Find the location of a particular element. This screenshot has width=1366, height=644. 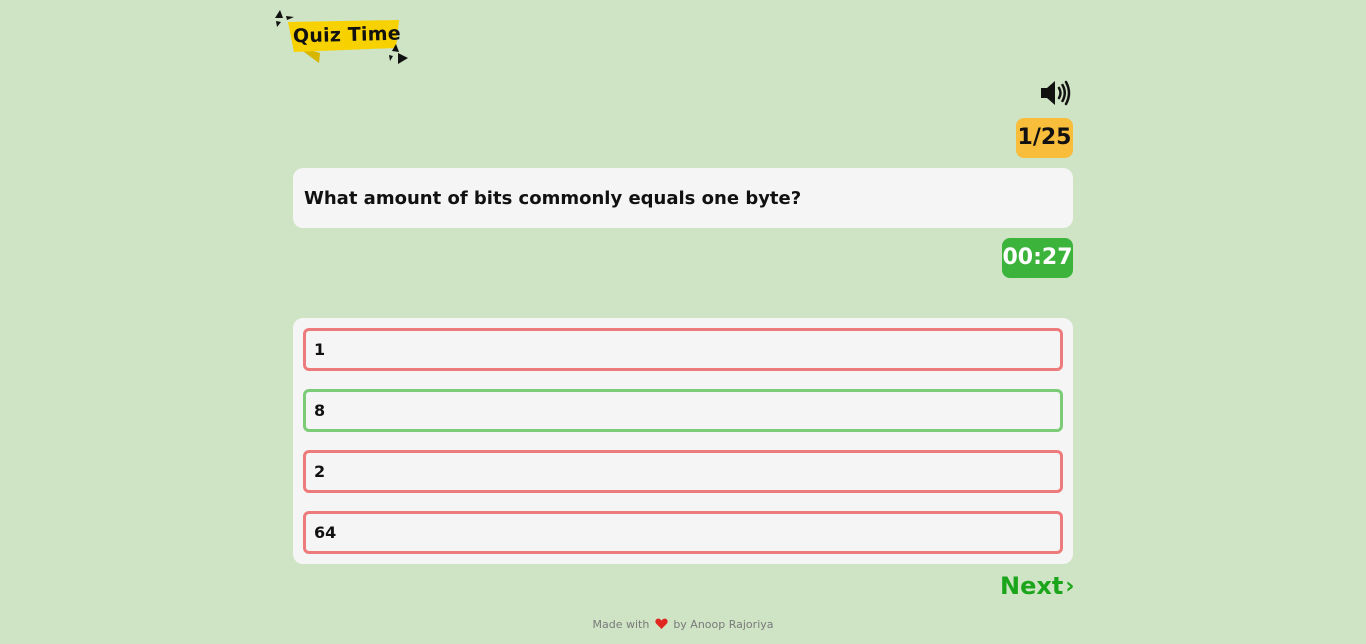

countdown-timer: 00:27 is located at coordinates (1037, 258).